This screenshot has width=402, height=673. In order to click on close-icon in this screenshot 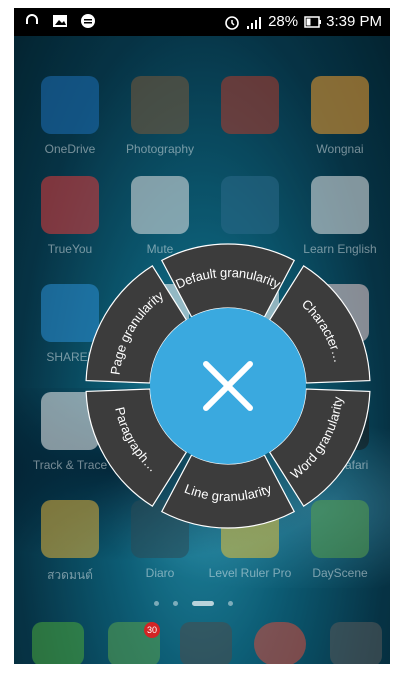, I will do `click(228, 386)`.